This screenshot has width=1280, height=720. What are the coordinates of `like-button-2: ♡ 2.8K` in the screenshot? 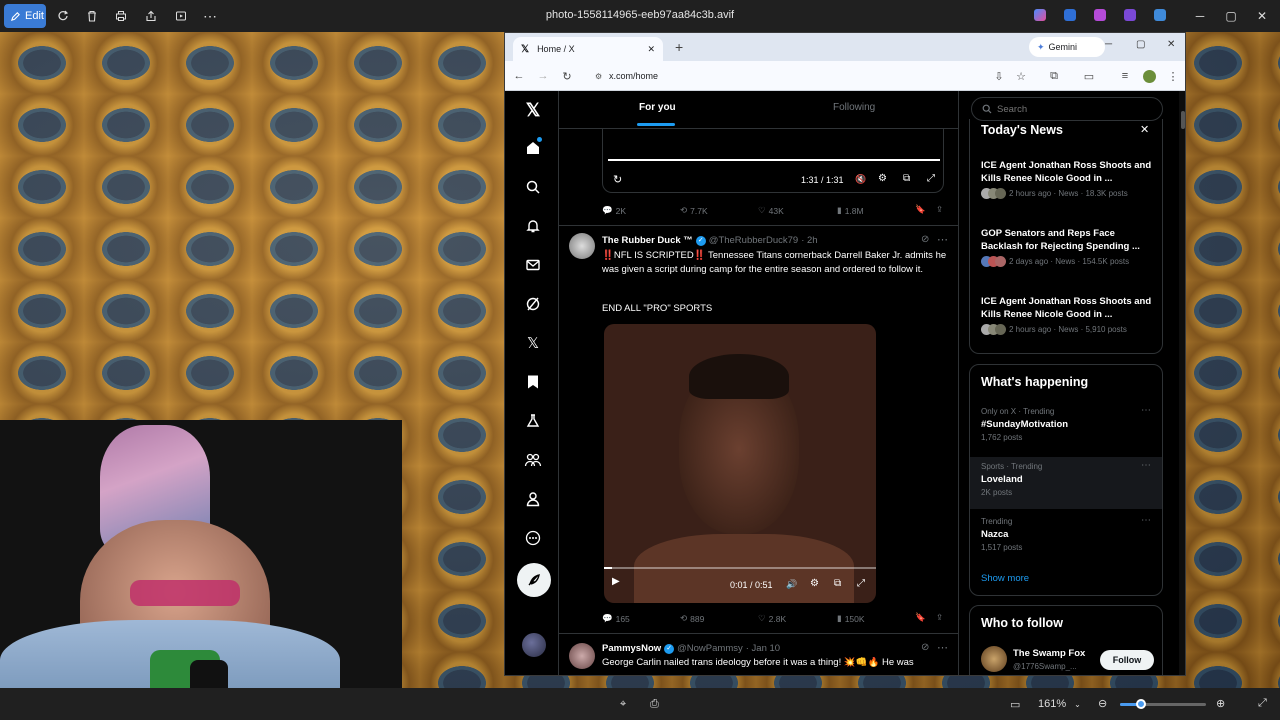 It's located at (772, 618).